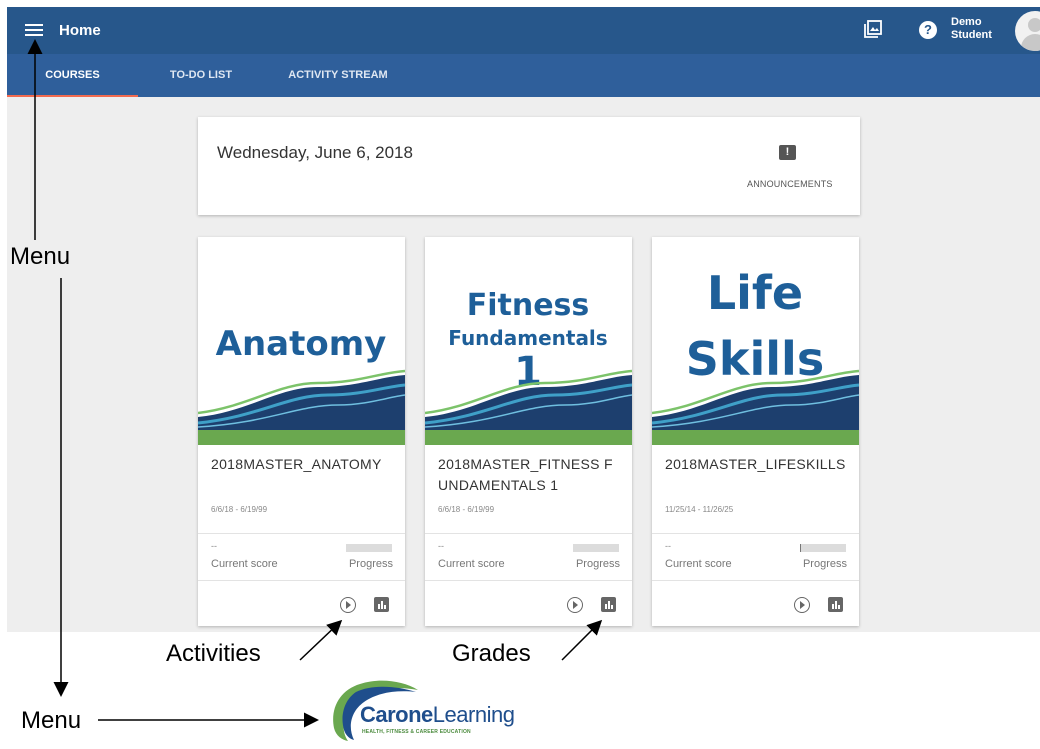 The width and height of the screenshot is (1040, 749). I want to click on logo-tagline: HEALTH, FITNESS & CAREER EDUCATION, so click(416, 732).